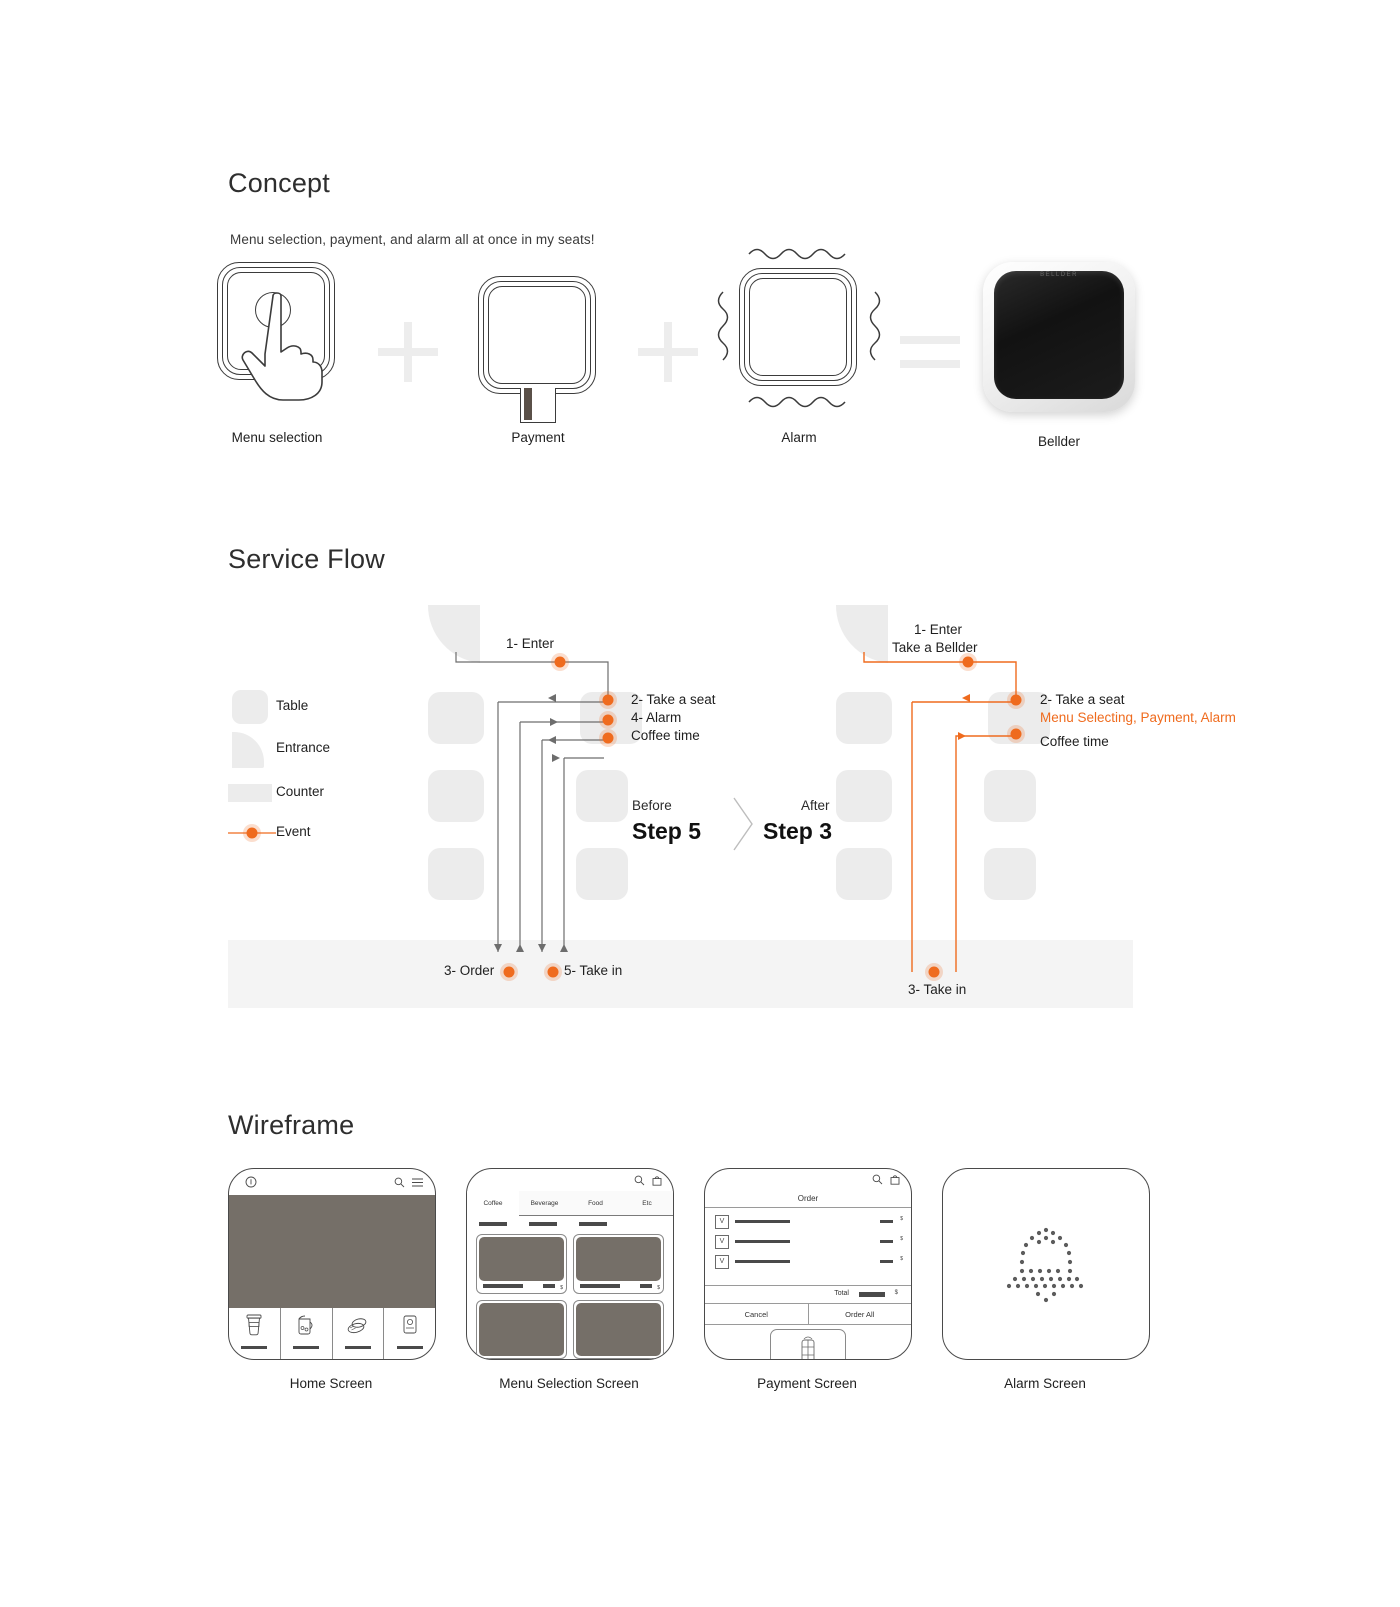  Describe the element at coordinates (252, 833) in the screenshot. I see `event-dot` at that location.